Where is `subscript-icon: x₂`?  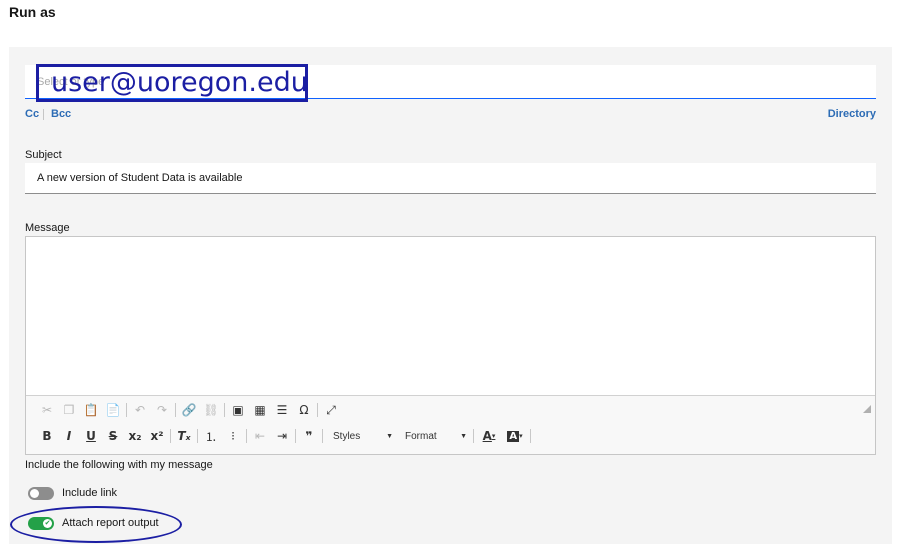
subscript-icon: x₂ is located at coordinates (135, 436).